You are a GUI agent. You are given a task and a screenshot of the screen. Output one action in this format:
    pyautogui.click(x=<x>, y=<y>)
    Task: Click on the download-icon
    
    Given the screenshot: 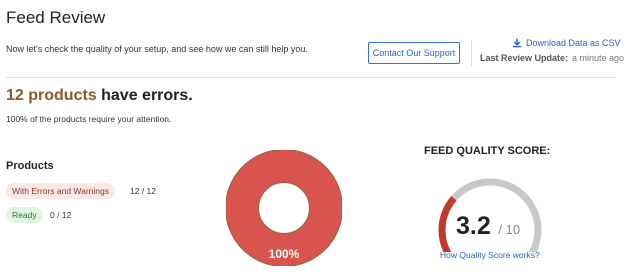 What is the action you would take?
    pyautogui.click(x=517, y=43)
    